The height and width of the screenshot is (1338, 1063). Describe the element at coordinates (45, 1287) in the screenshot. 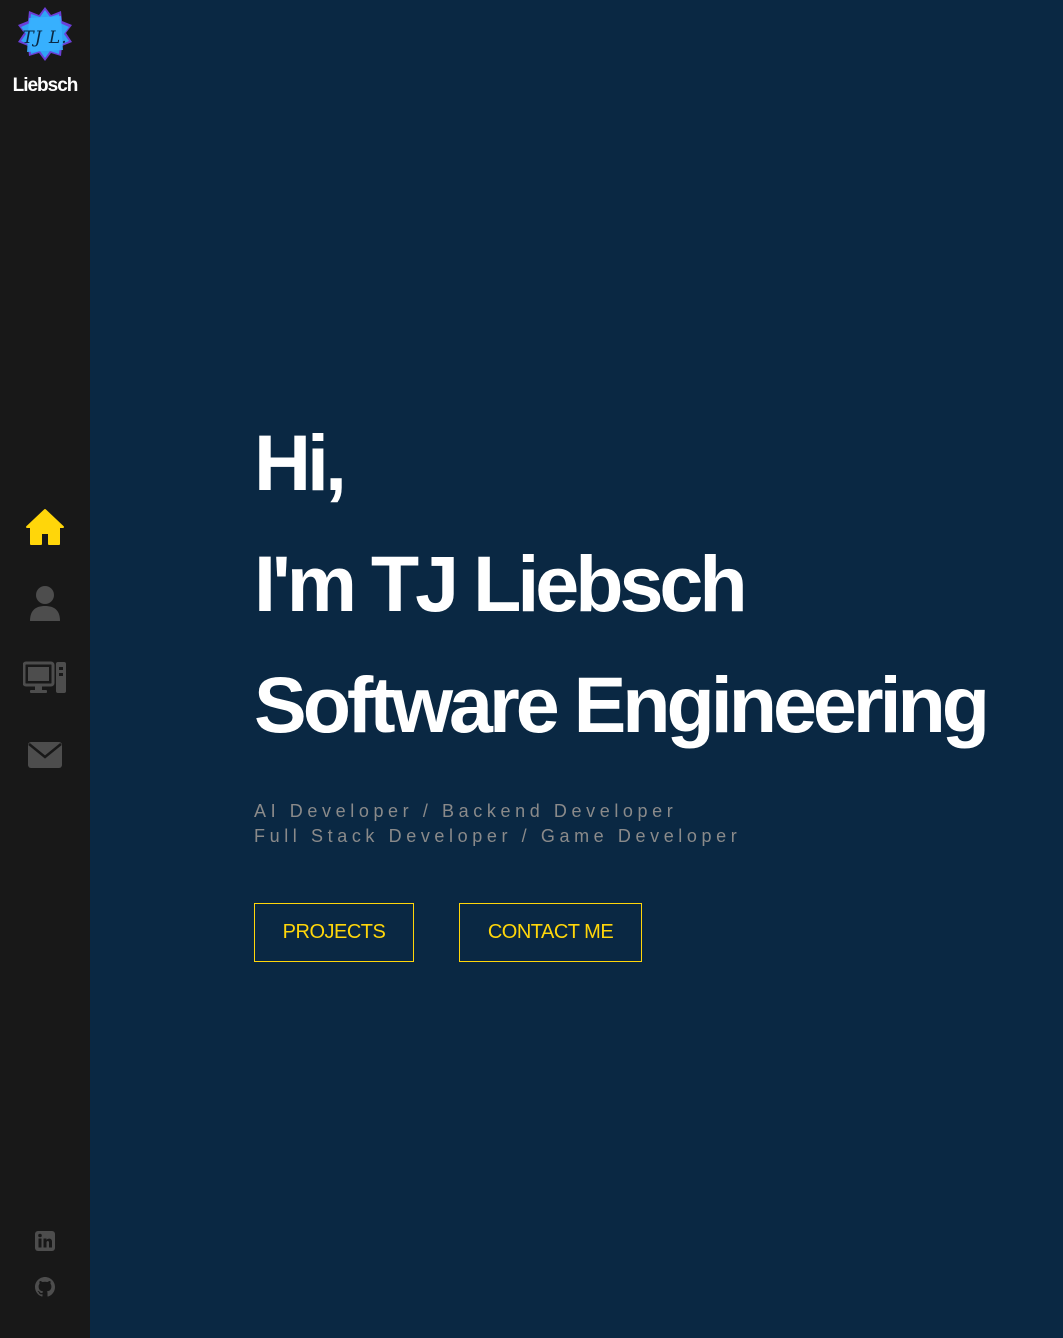

I see `github-icon` at that location.